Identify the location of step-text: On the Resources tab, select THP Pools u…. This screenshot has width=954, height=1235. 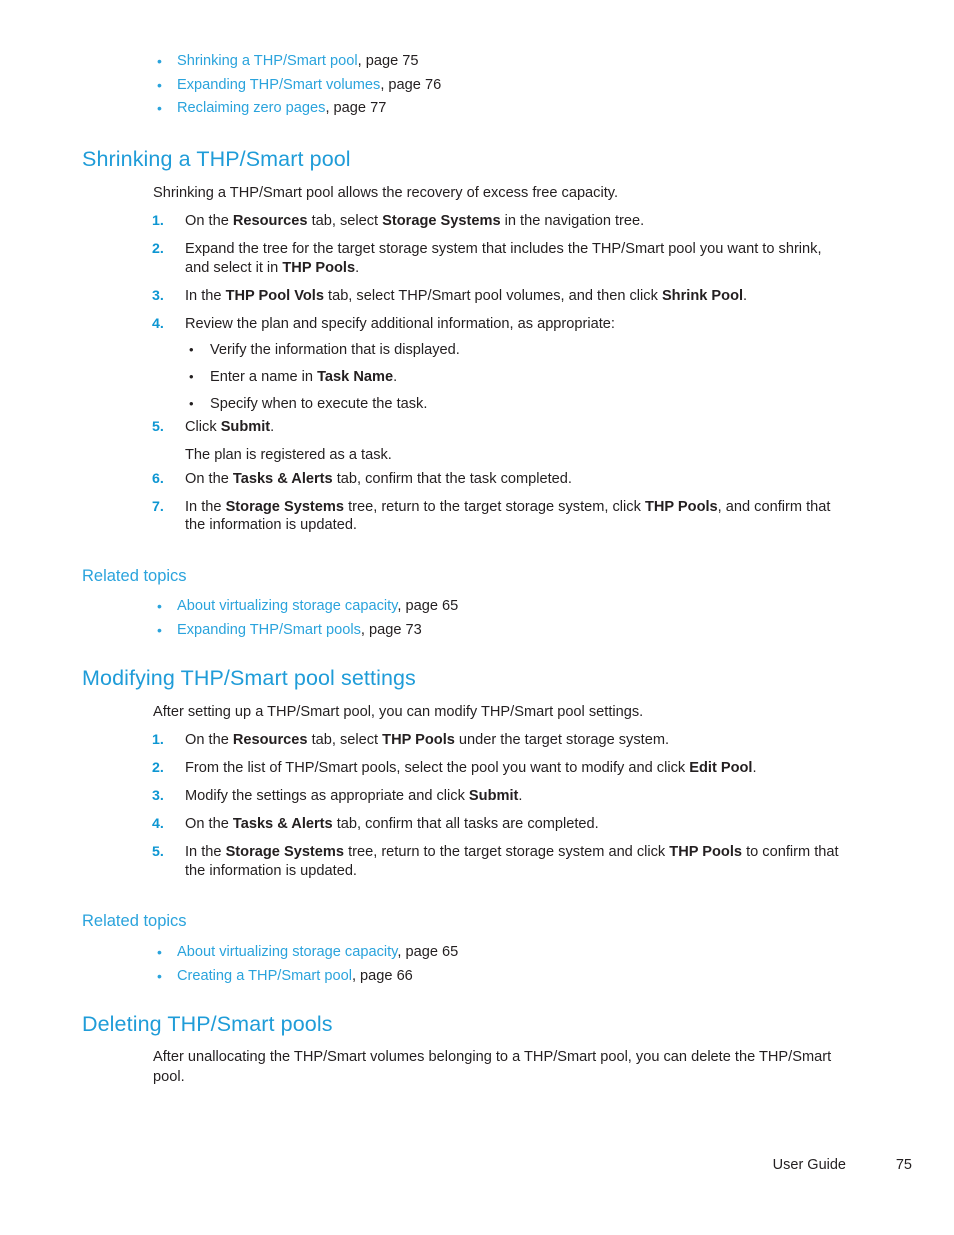
(427, 740).